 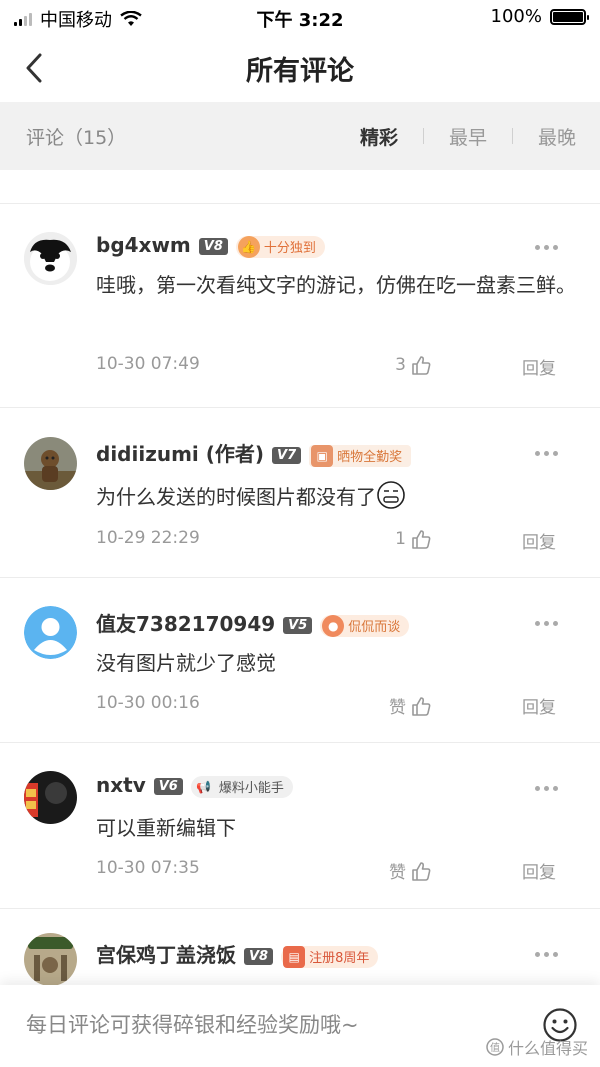 I want to click on comment-text: 没有图片就少了感觉, so click(x=186, y=663).